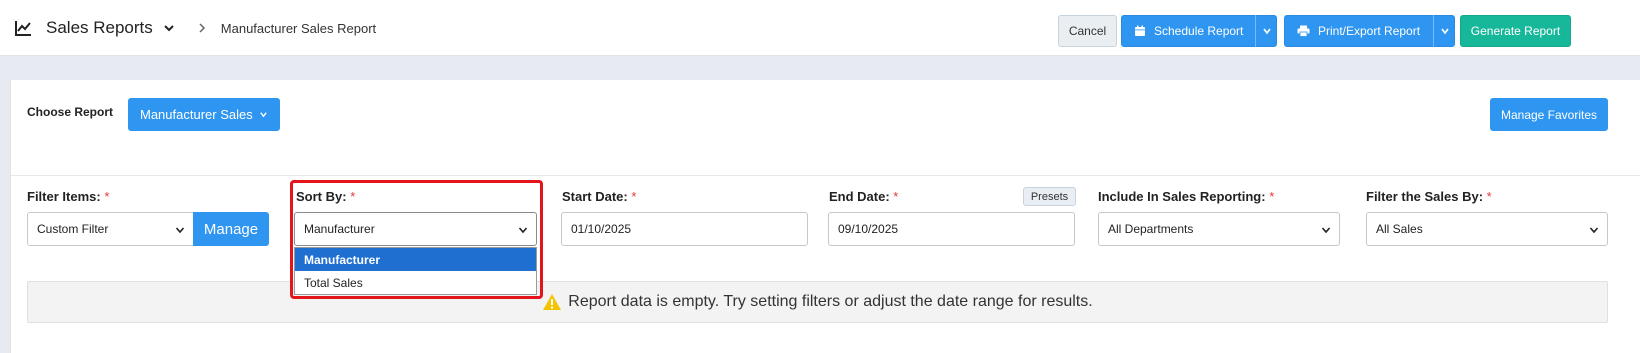  I want to click on filter-sales-by-select: All Sales, so click(1487, 229).